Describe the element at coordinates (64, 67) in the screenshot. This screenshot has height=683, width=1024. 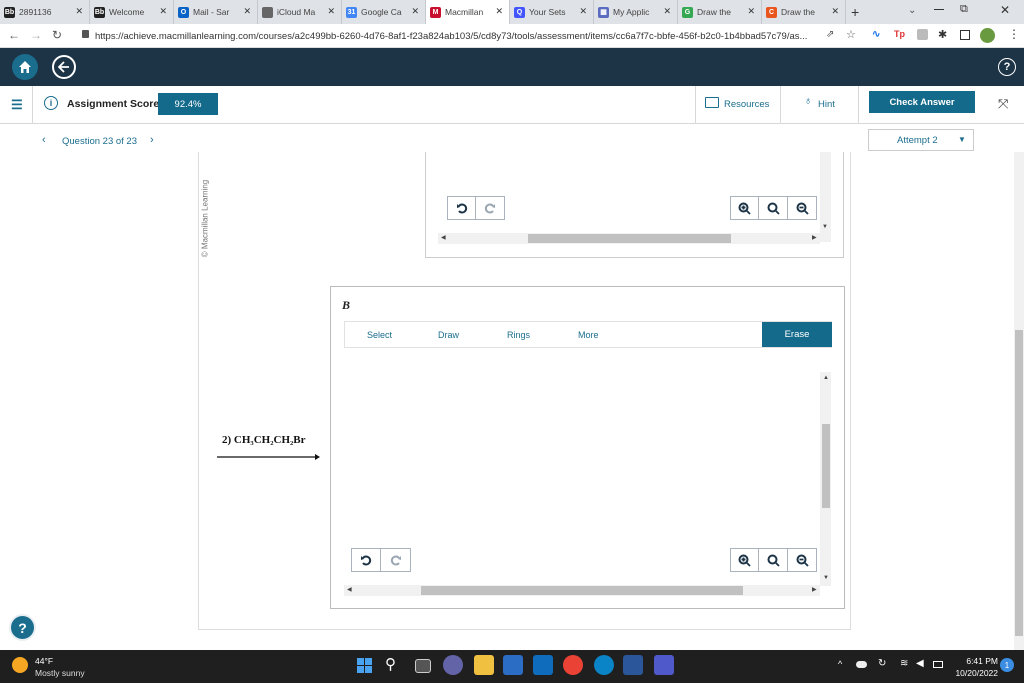
I see `back-button` at that location.